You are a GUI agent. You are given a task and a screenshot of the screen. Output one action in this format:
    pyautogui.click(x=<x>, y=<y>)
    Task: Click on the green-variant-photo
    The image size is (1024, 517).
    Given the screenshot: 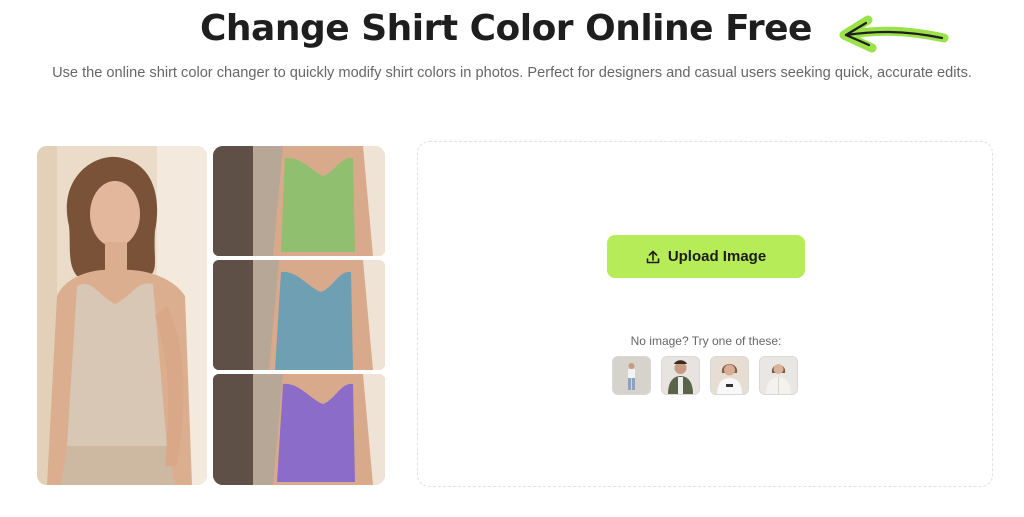 What is the action you would take?
    pyautogui.click(x=299, y=201)
    